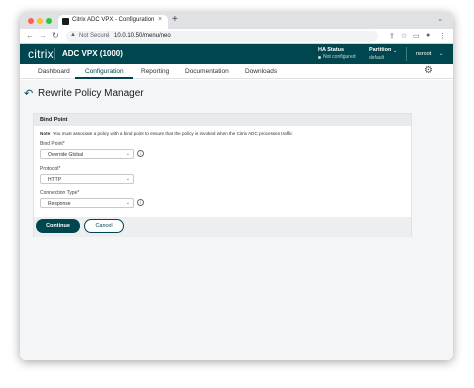 Image resolution: width=474 pixels, height=388 pixels. Describe the element at coordinates (87, 203) in the screenshot. I see `connection-type-select: Response ⌄` at that location.